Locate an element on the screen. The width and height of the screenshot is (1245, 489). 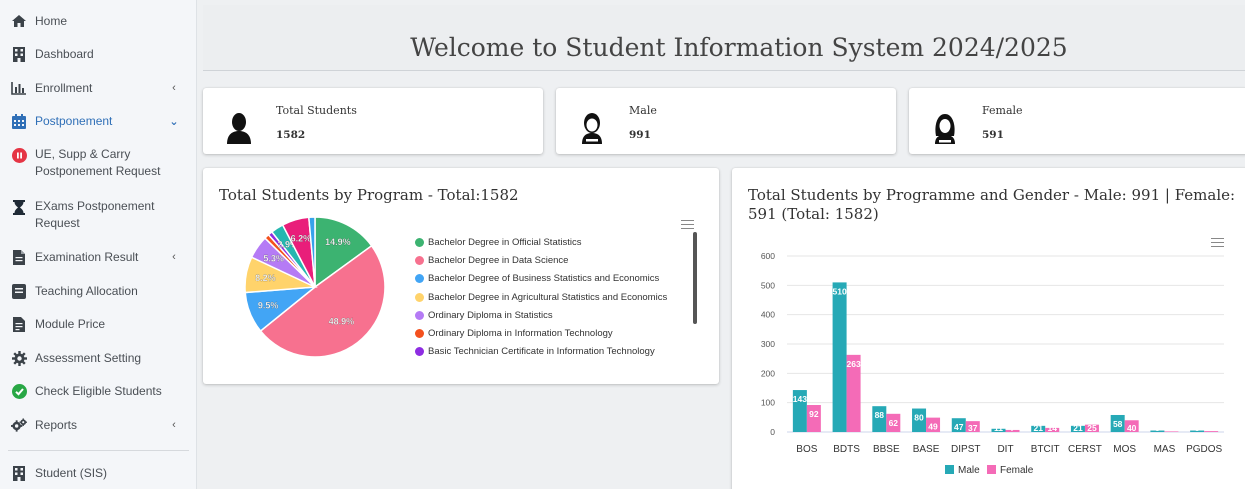
nav-examination-result: Examination Result ‹ is located at coordinates (98, 257).